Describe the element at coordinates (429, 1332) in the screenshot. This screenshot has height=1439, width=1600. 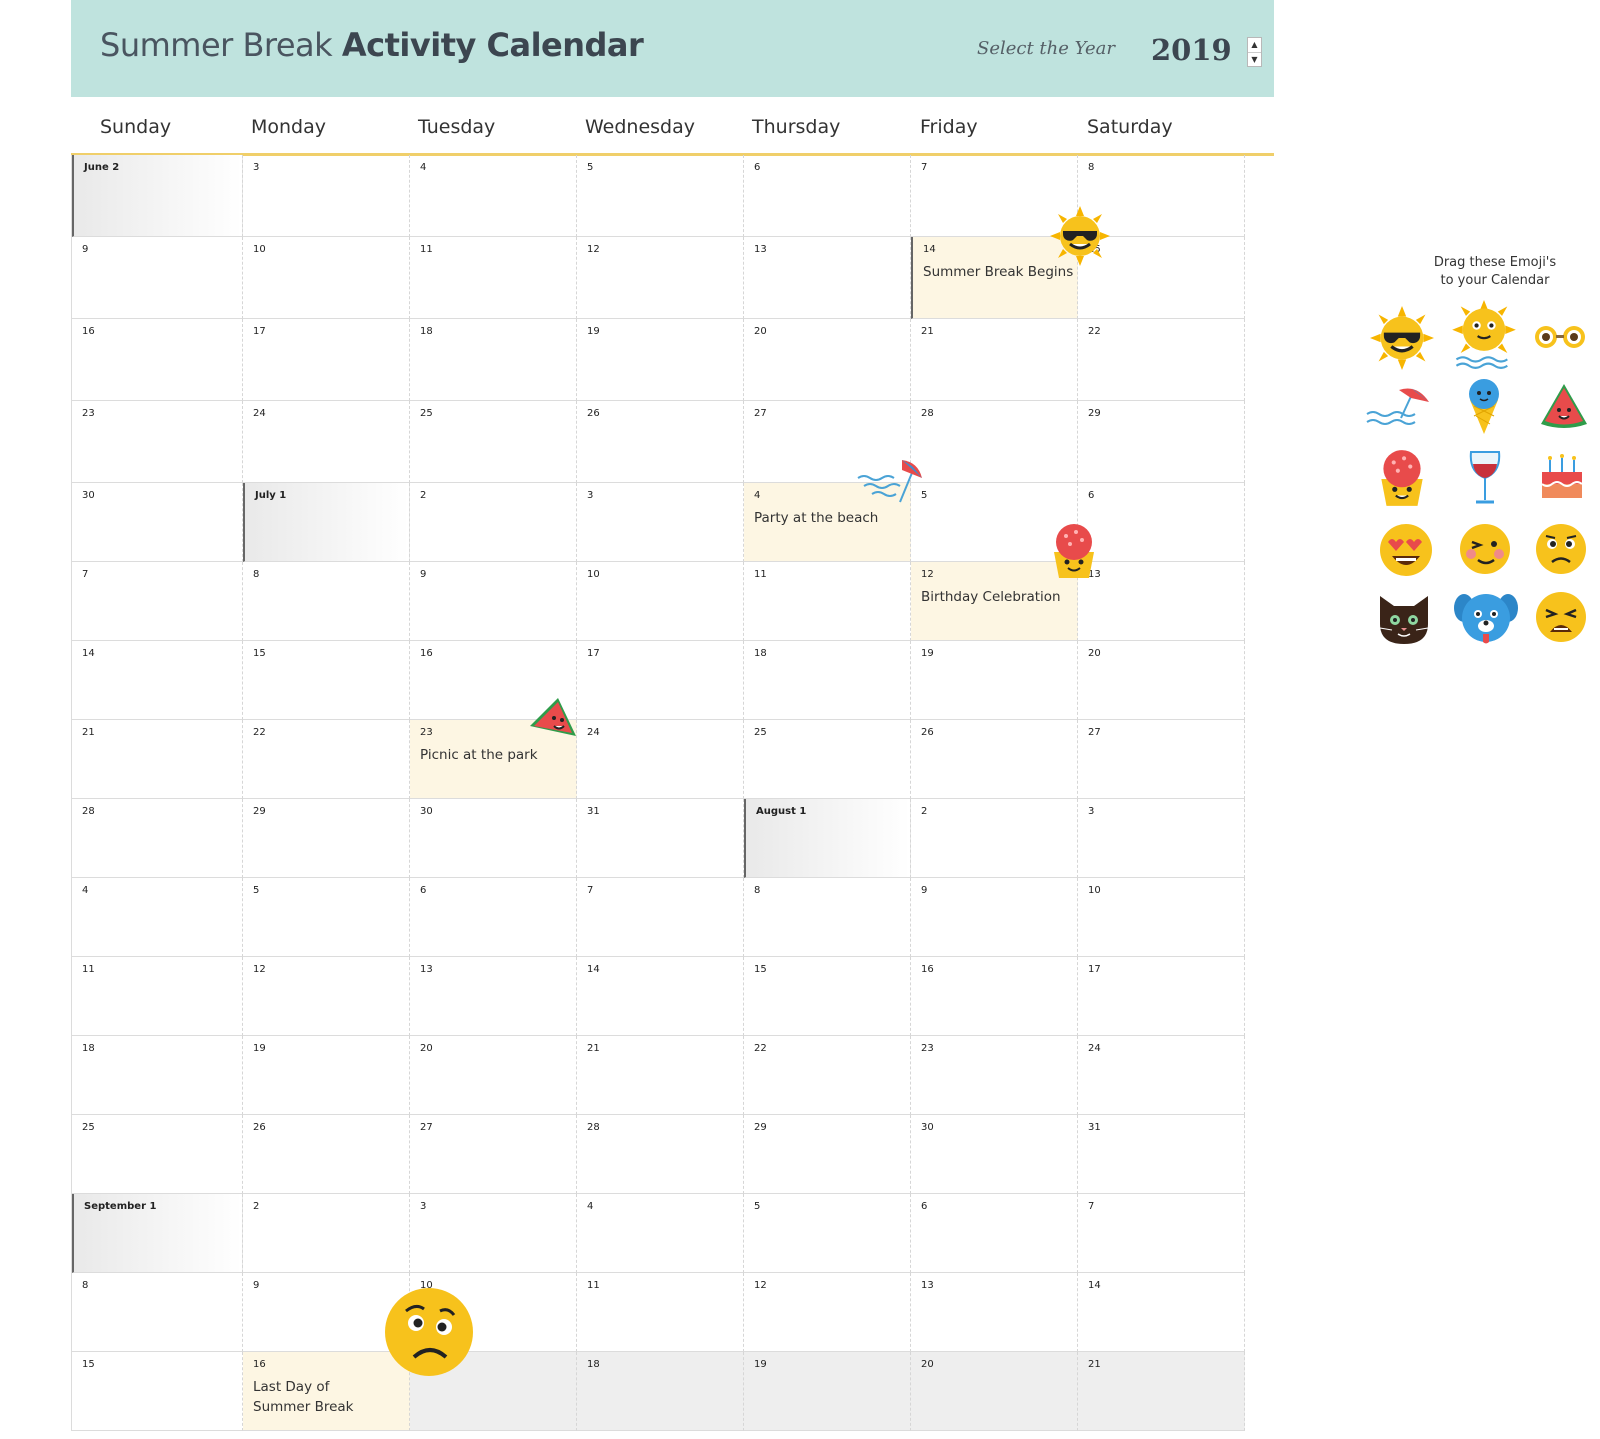
I see `worried-face-icon` at that location.